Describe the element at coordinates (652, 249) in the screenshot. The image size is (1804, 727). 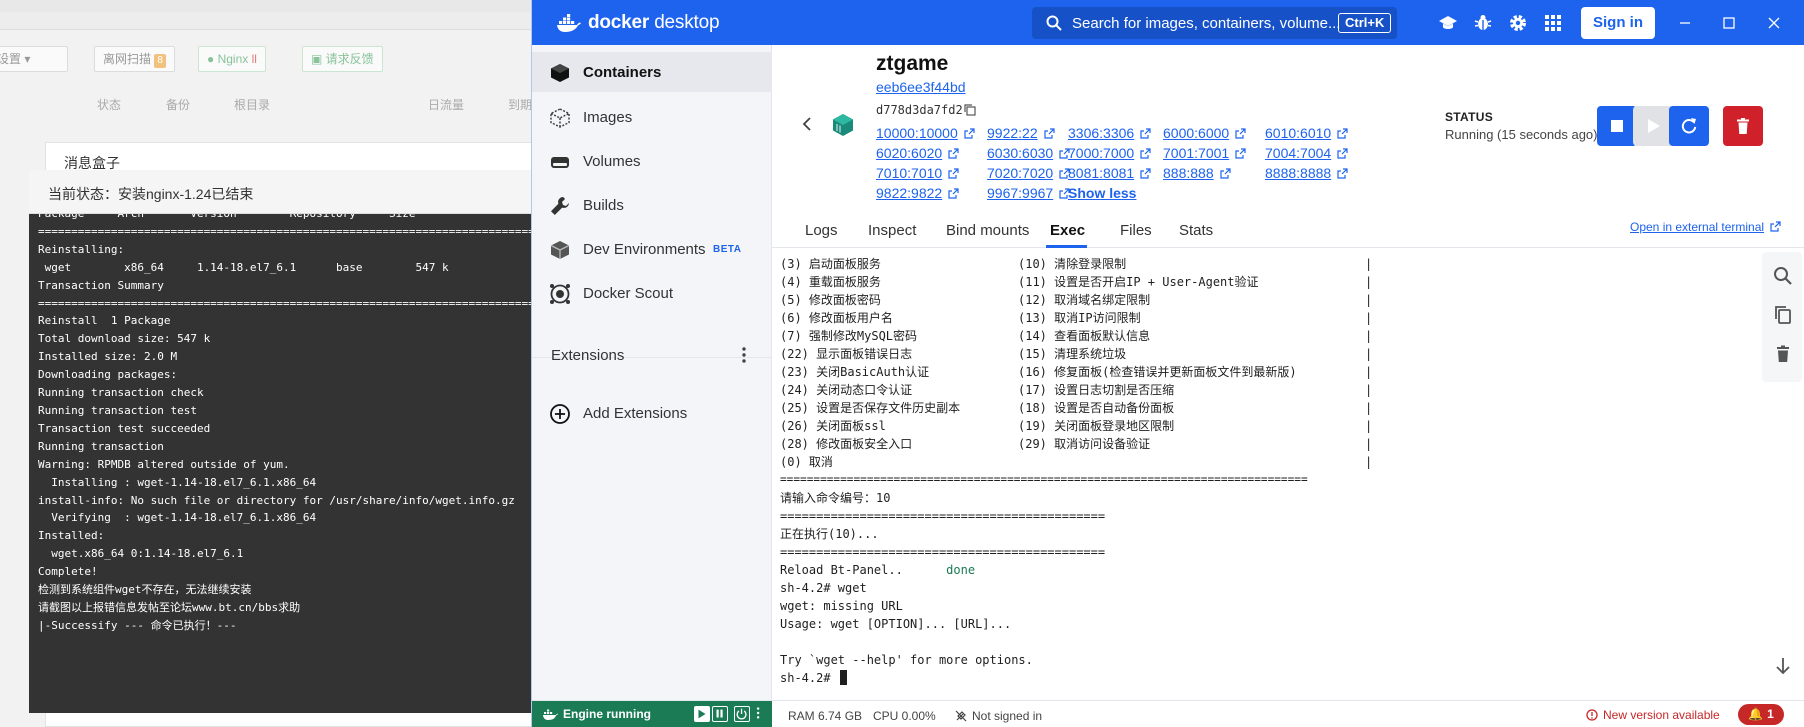
I see `sidebar-item-dev-environments: Dev Environments BETA` at that location.